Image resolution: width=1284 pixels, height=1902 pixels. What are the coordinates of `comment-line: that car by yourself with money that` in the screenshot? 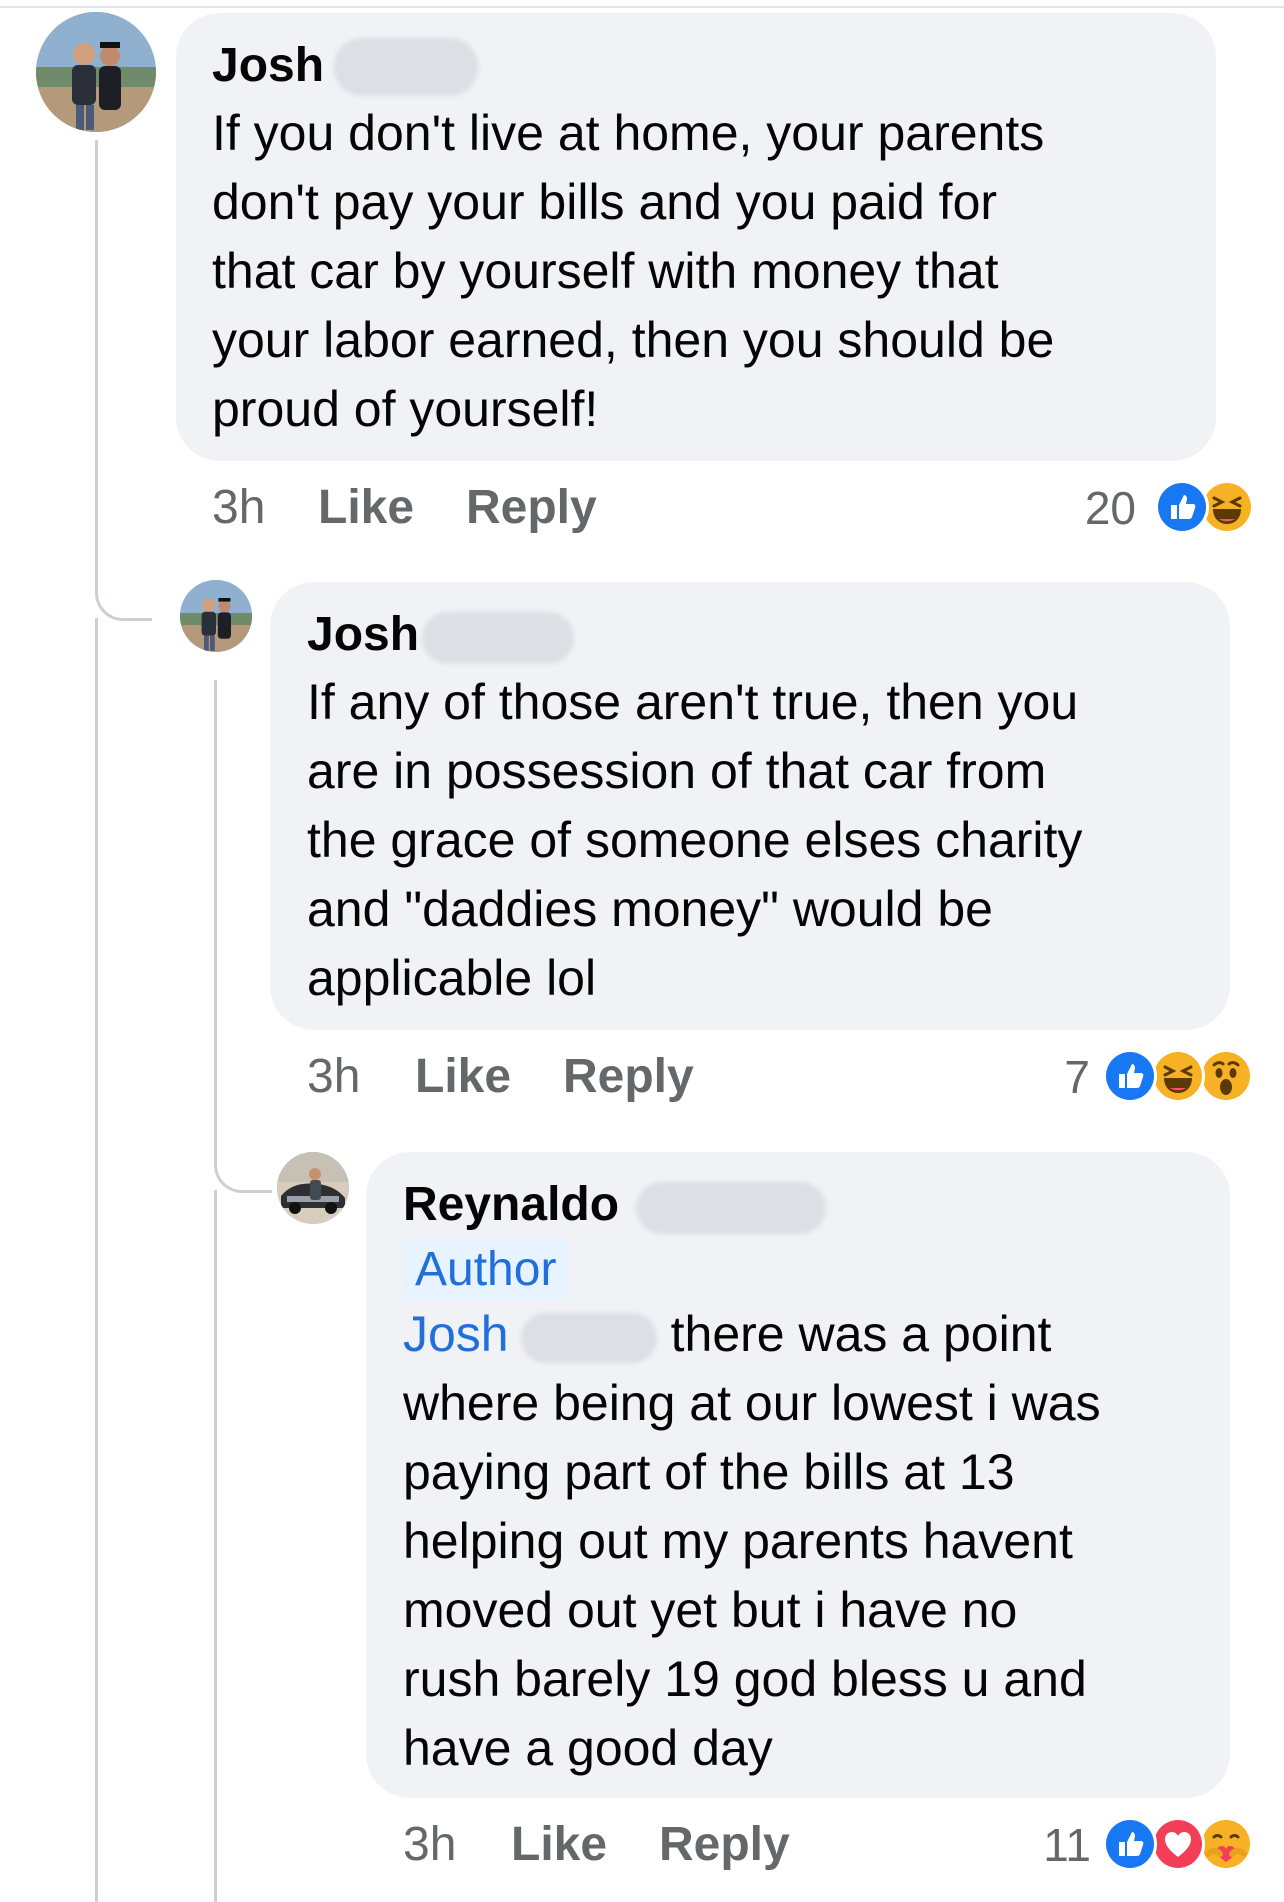 It's located at (605, 271).